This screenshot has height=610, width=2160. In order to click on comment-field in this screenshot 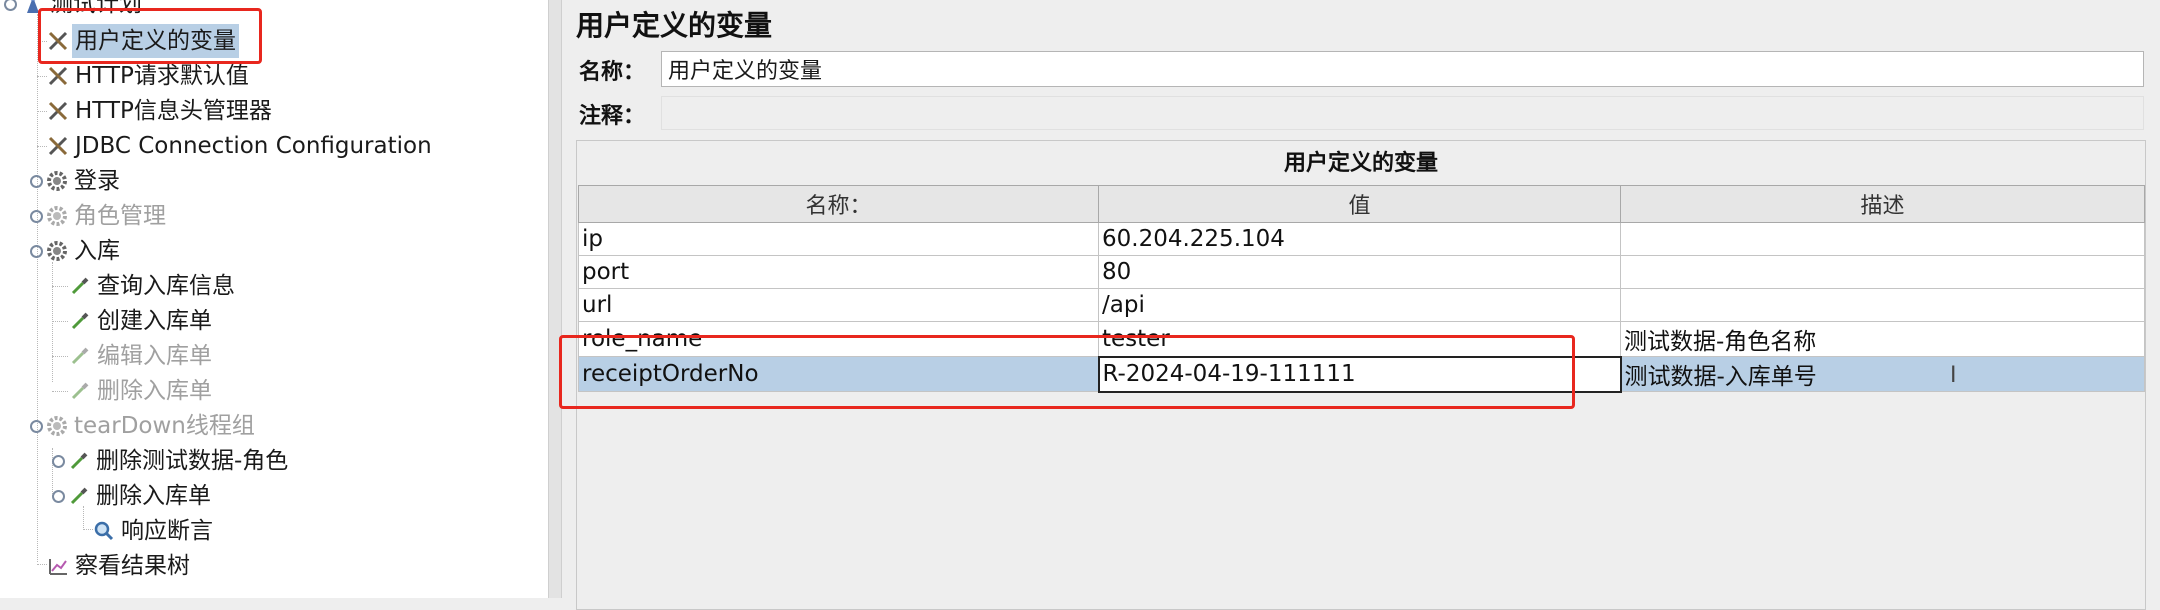, I will do `click(1402, 113)`.